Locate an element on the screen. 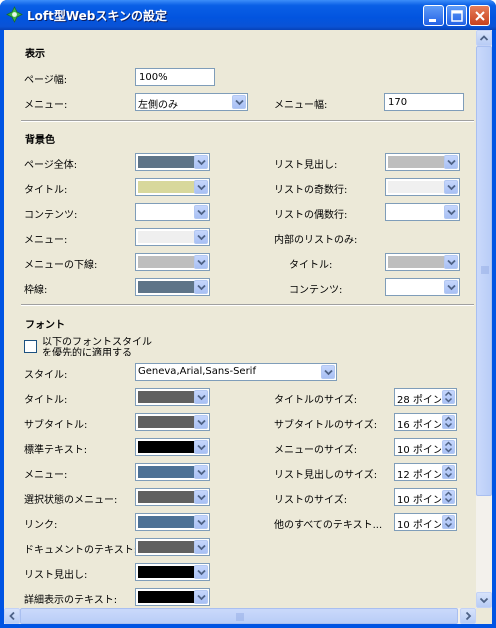 The width and height of the screenshot is (496, 628). font-color-label: サブタイトル: is located at coordinates (56, 425).